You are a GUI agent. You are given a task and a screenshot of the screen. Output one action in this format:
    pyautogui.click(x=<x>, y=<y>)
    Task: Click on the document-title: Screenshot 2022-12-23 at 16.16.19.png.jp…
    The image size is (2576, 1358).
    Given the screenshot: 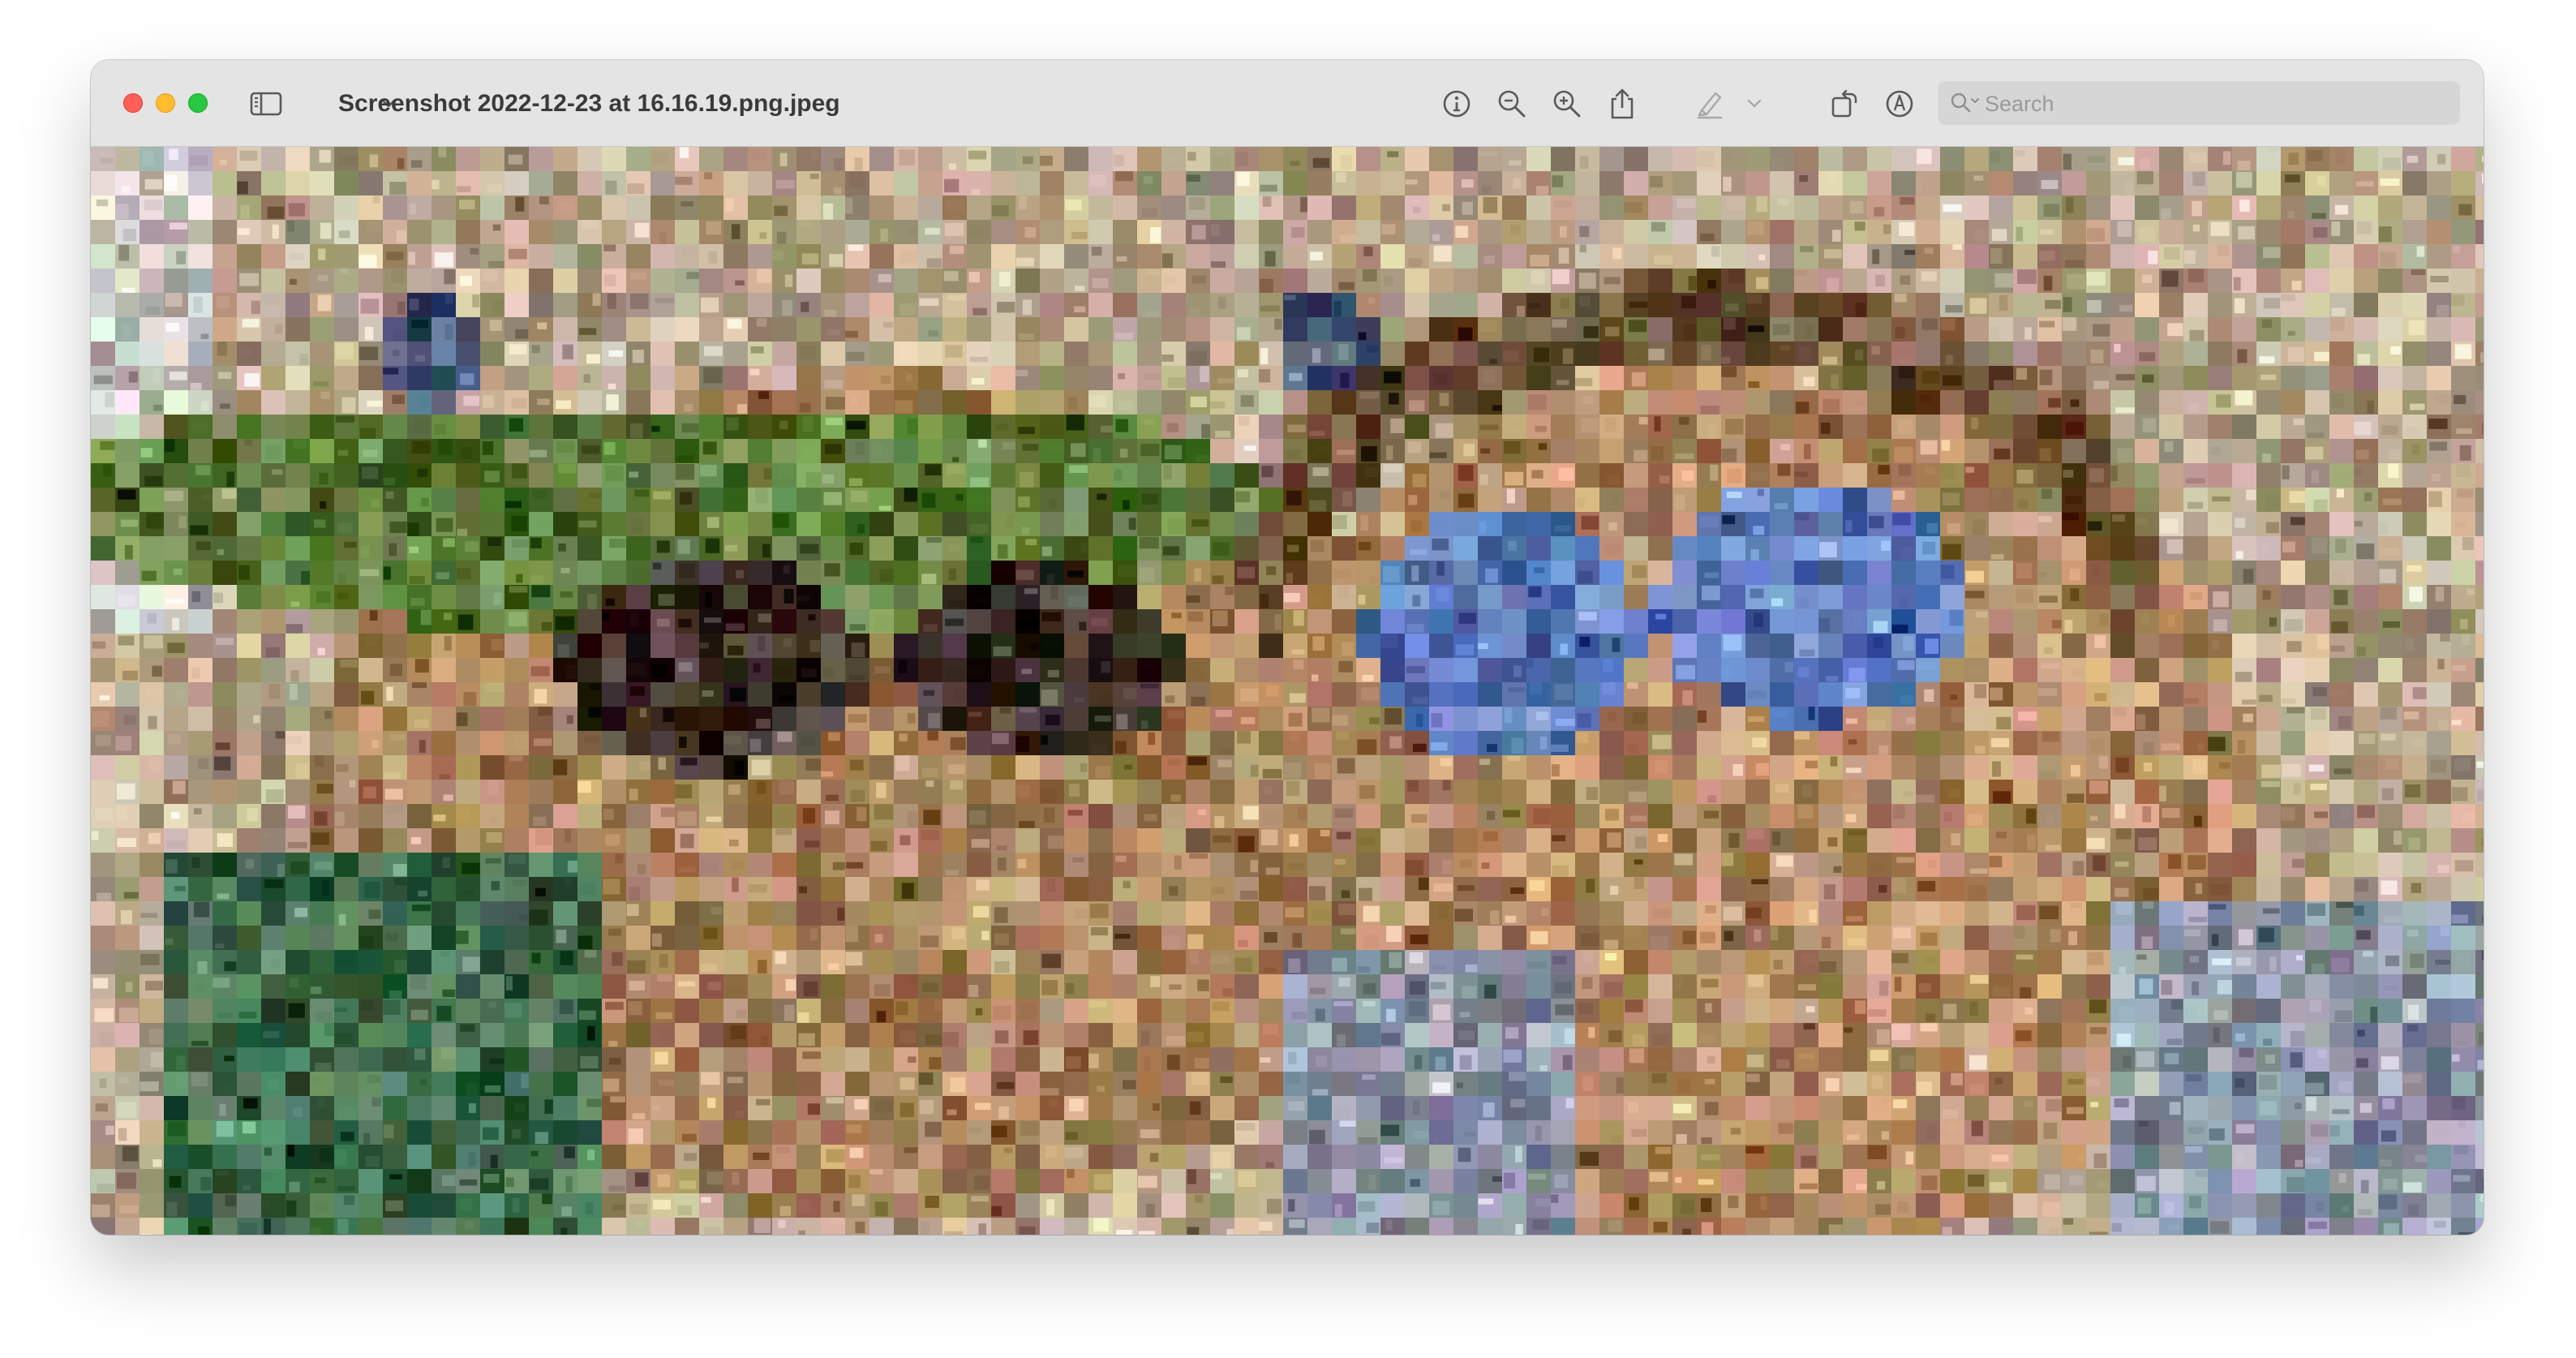 What is the action you would take?
    pyautogui.click(x=589, y=104)
    